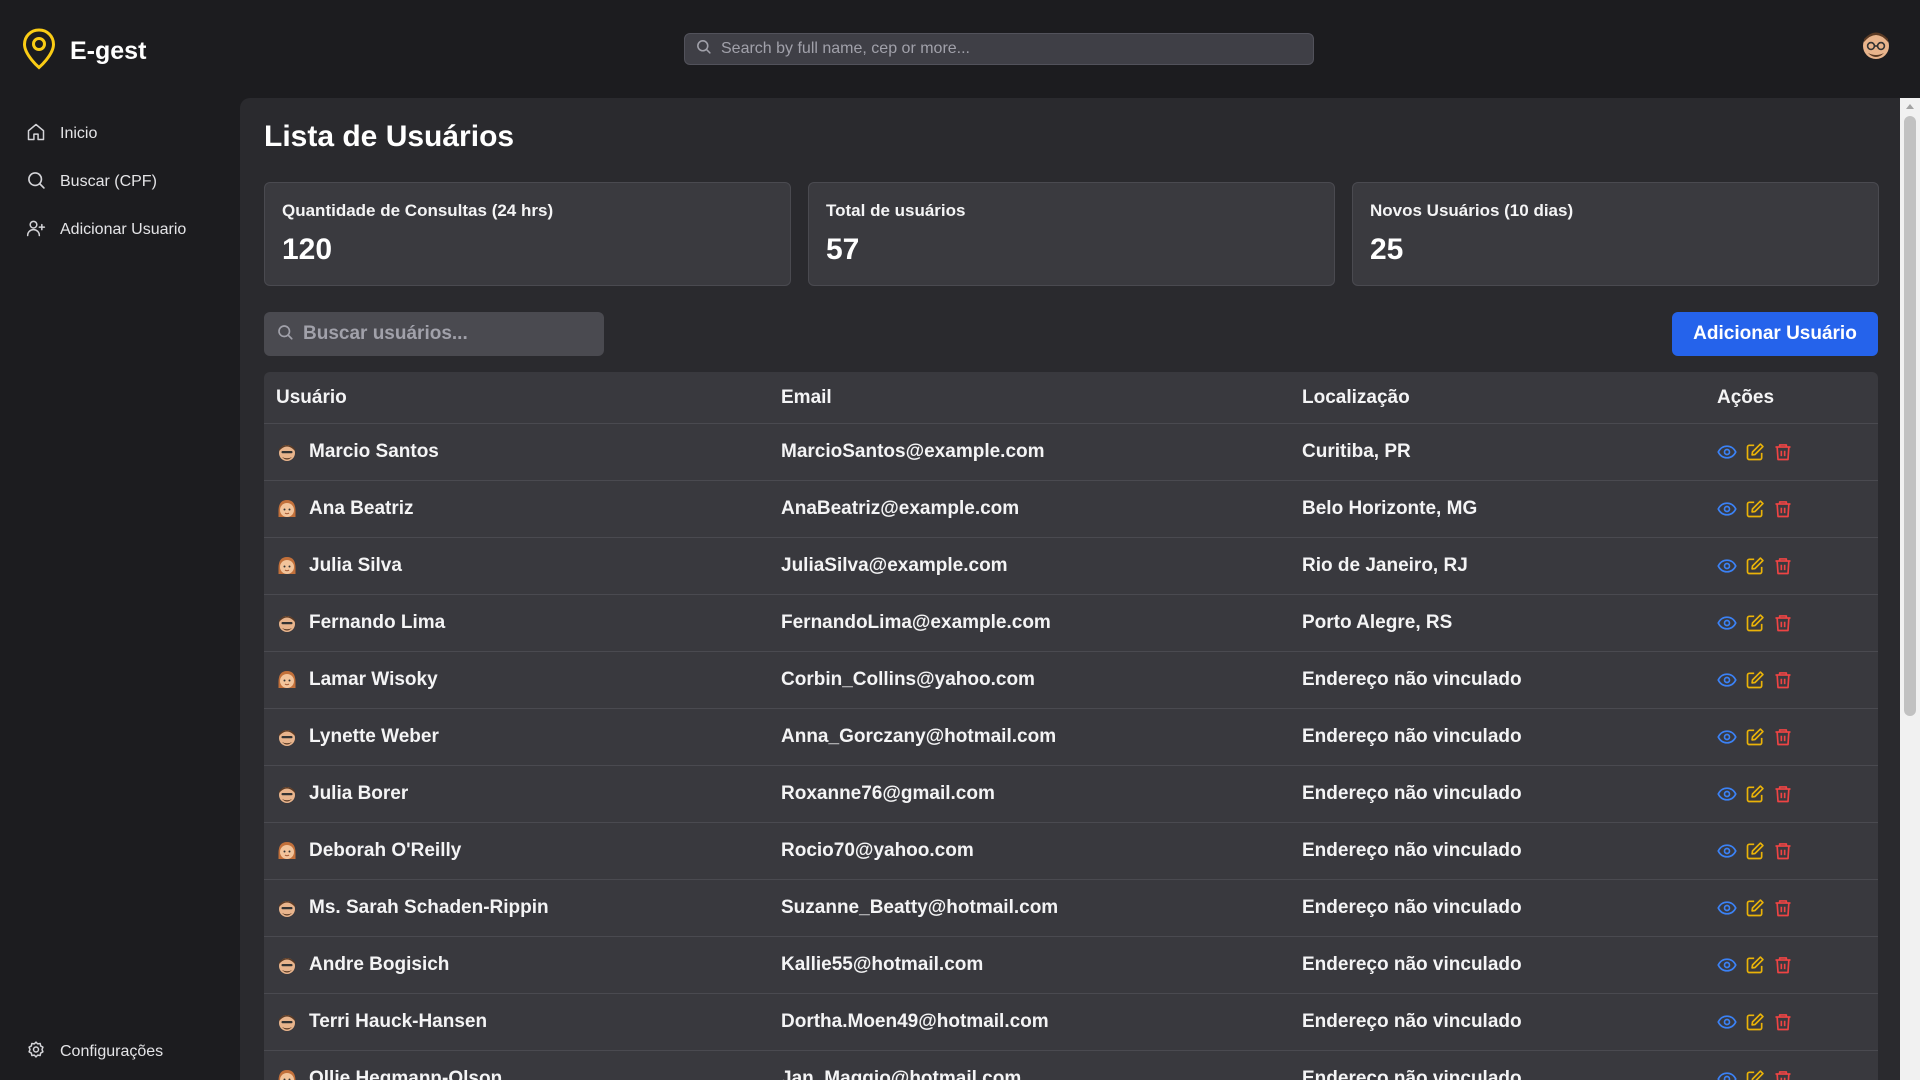 The height and width of the screenshot is (1080, 1920). What do you see at coordinates (374, 736) in the screenshot?
I see `user-name: Lynette Weber` at bounding box center [374, 736].